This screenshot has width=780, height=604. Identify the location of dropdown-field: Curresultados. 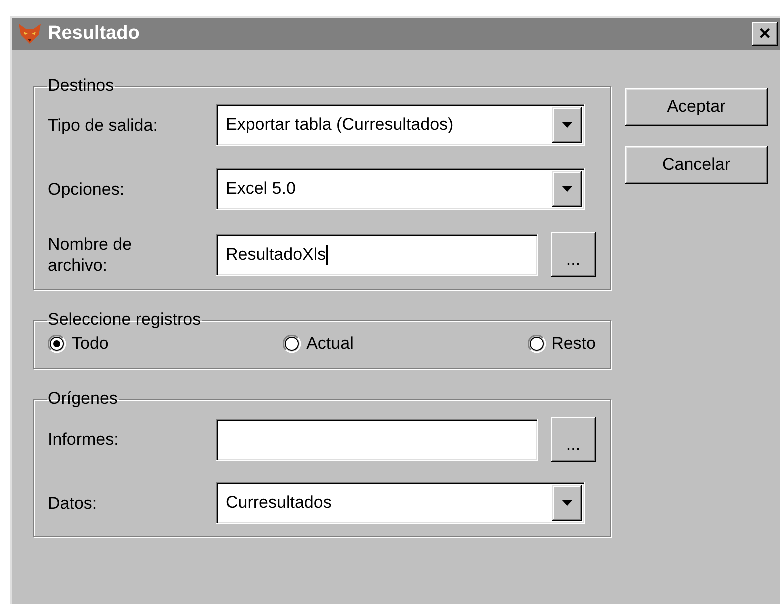
(400, 503).